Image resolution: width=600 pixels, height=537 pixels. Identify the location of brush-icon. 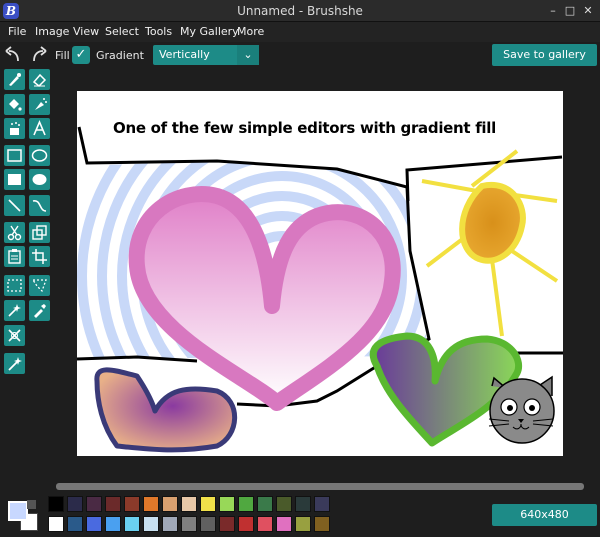
(14, 79).